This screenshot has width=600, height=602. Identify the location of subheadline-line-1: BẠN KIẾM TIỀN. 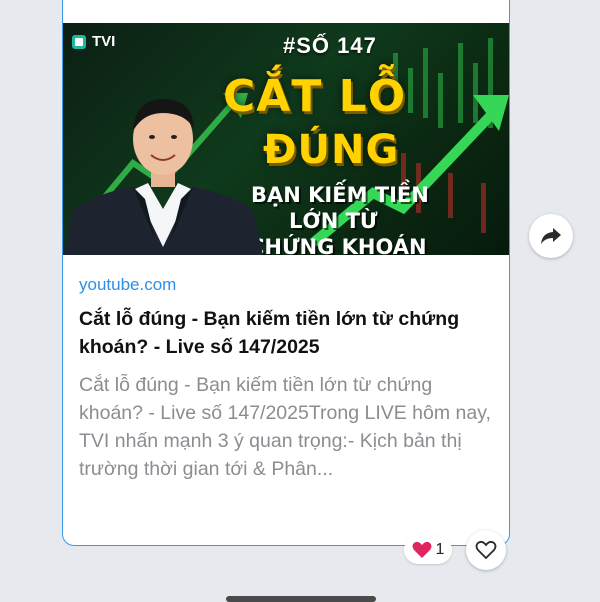
(340, 195).